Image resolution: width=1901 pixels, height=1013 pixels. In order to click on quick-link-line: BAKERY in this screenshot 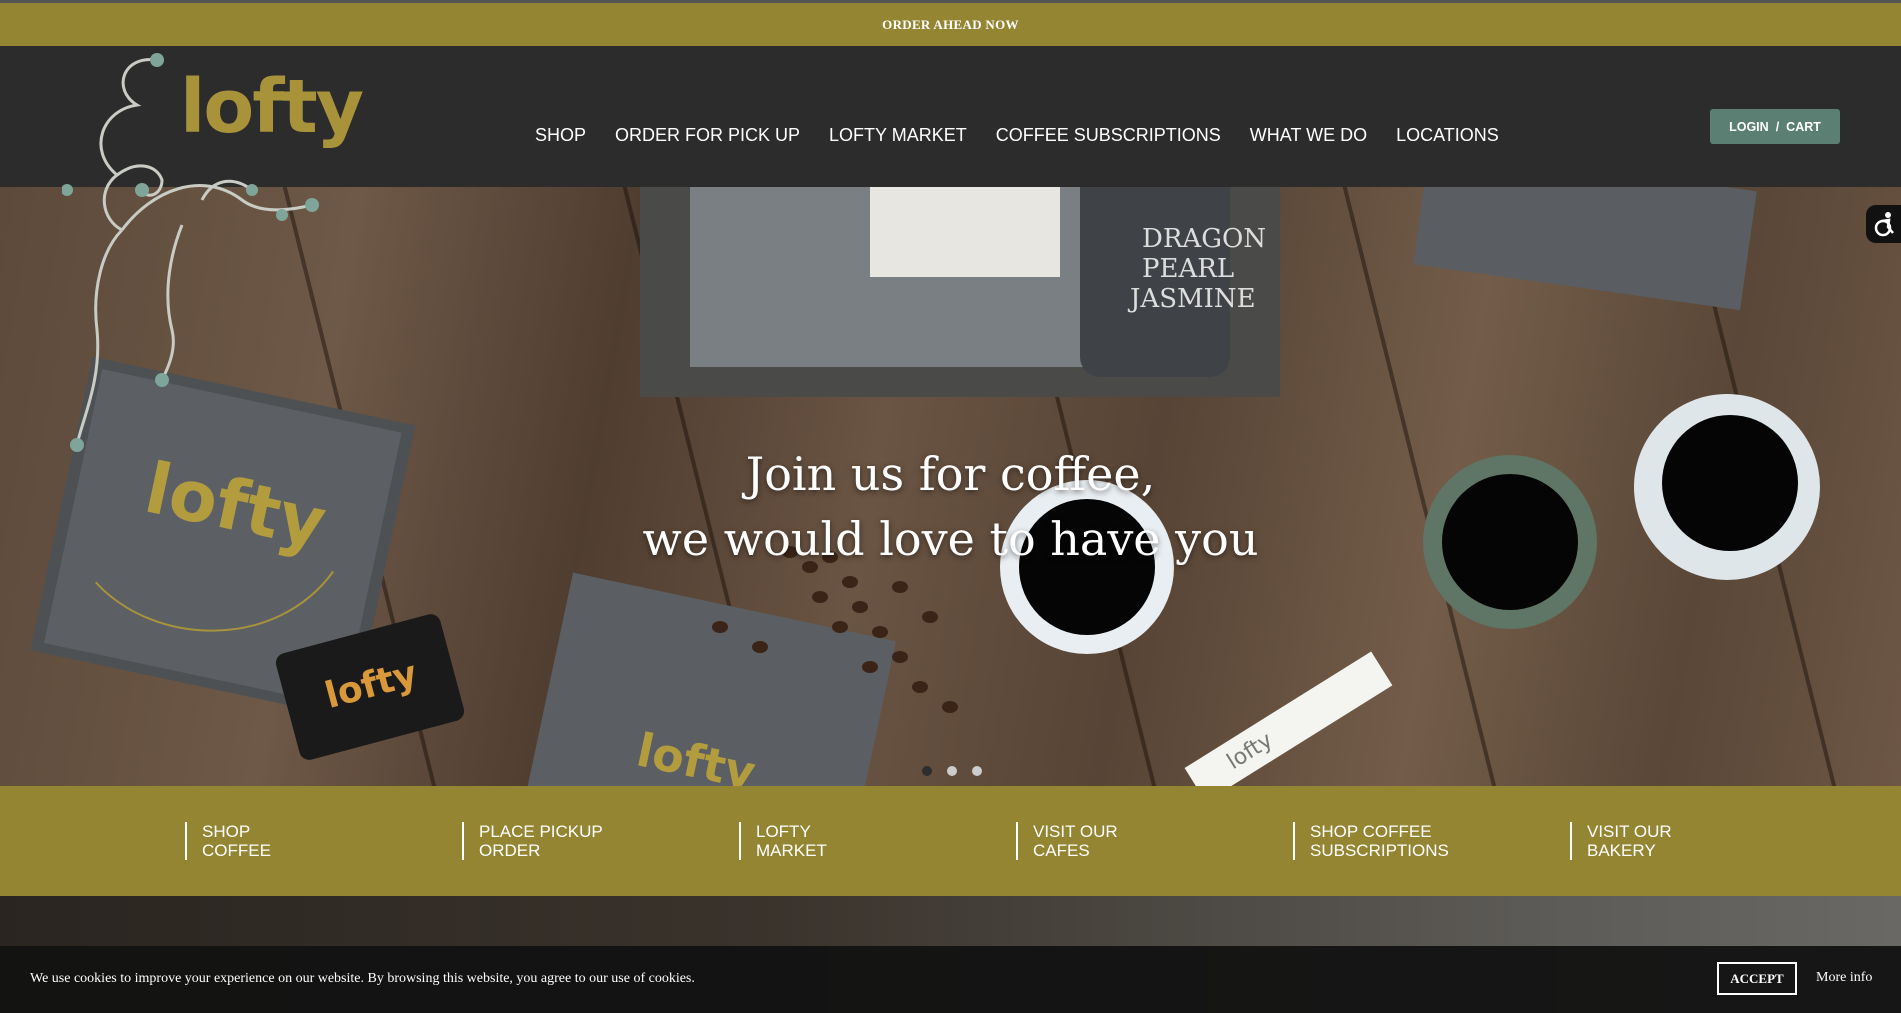, I will do `click(1621, 850)`.